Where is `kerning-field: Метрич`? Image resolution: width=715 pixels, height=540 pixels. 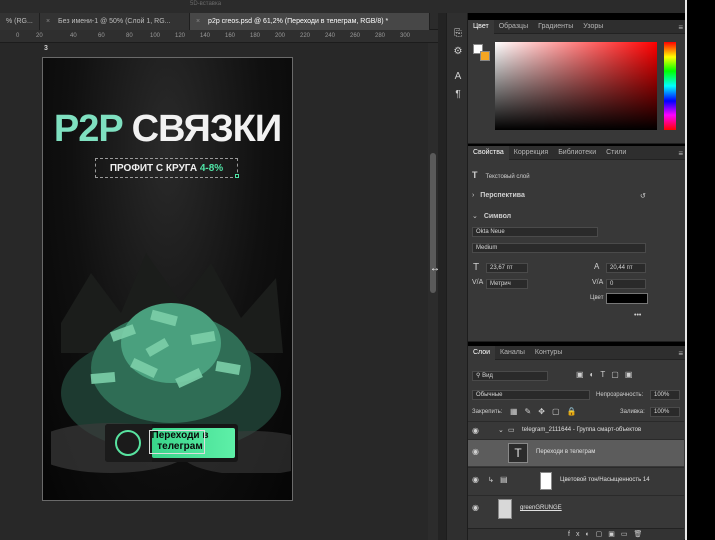
kerning-field: Метрич is located at coordinates (507, 284).